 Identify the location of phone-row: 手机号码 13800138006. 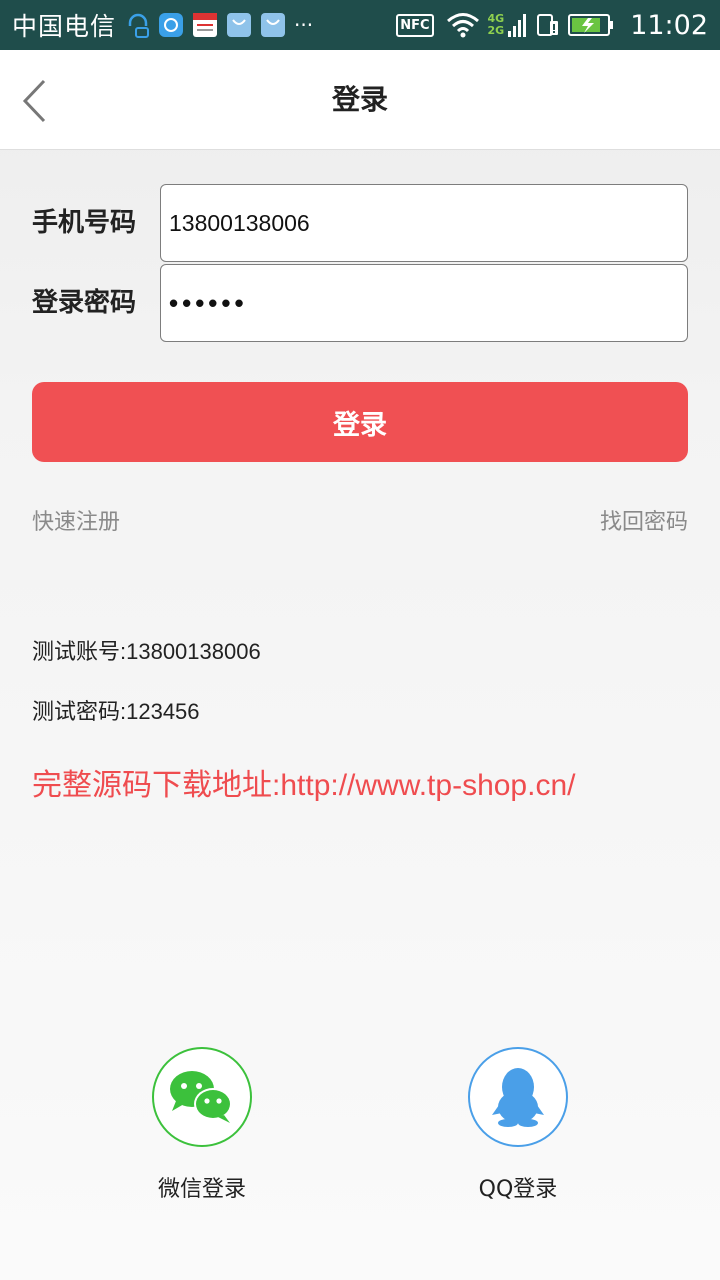
(360, 223).